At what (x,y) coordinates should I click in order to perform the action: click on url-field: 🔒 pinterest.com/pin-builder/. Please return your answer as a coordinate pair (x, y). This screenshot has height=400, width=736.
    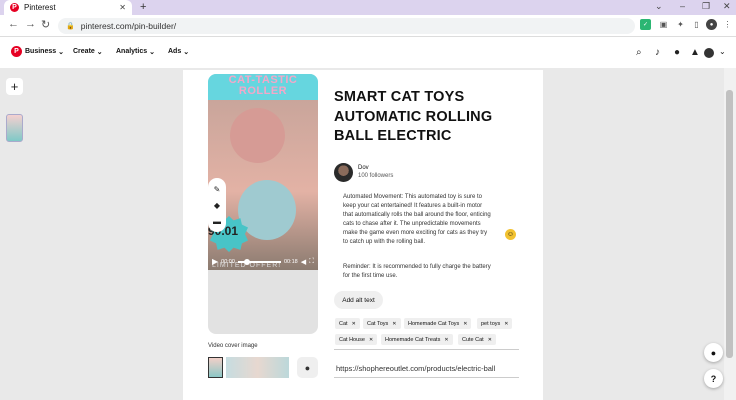
    Looking at the image, I should click on (346, 26).